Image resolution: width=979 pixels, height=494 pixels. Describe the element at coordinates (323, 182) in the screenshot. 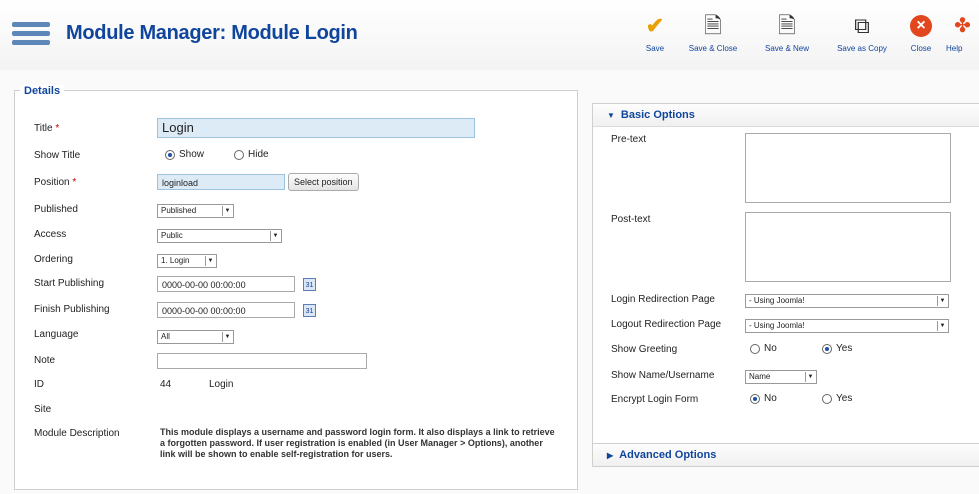

I see `select-position-button: Select position` at that location.